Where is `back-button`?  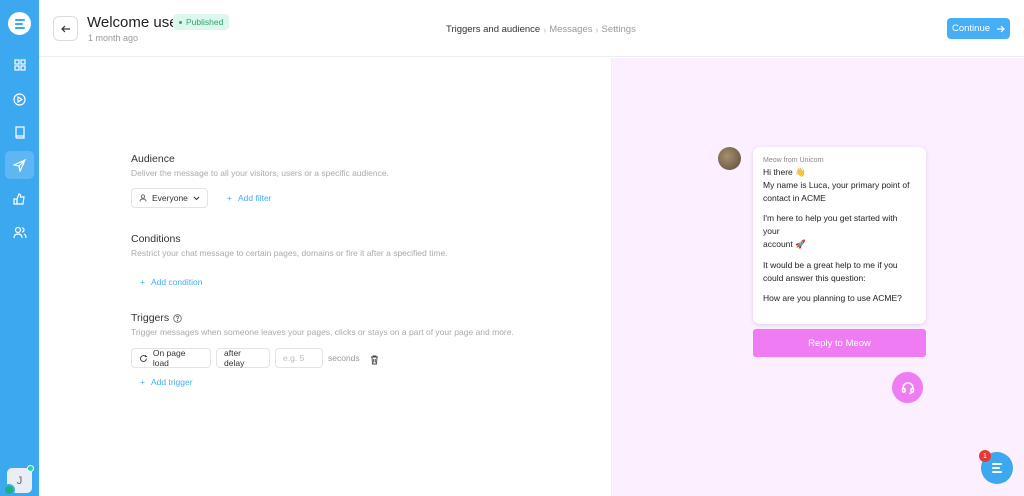 back-button is located at coordinates (65, 28).